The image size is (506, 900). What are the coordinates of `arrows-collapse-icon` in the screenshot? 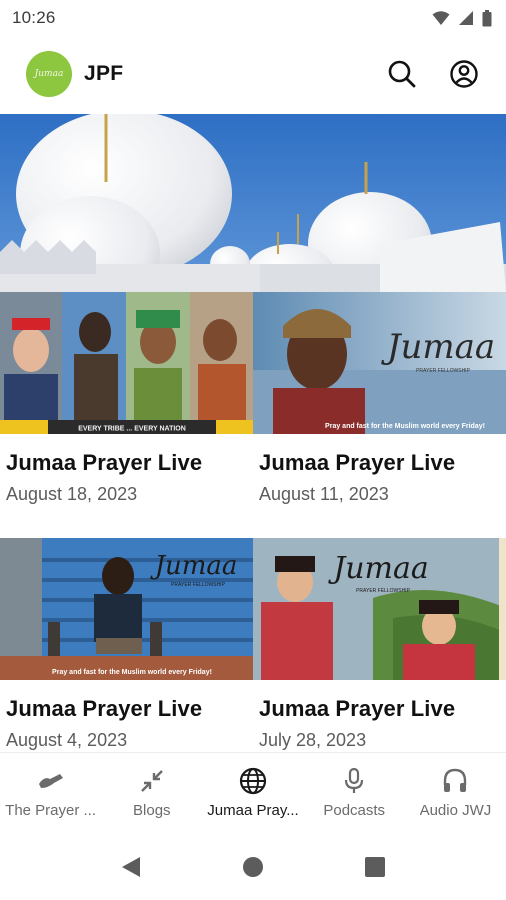 It's located at (152, 781).